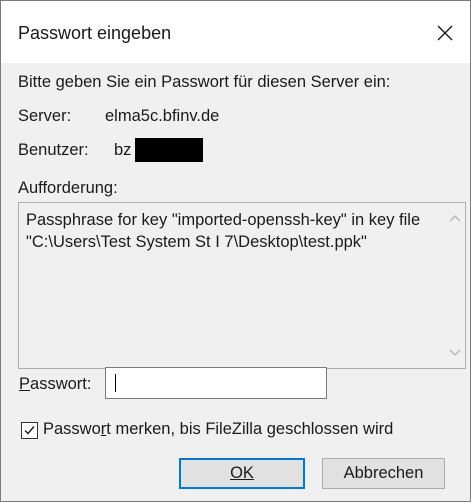 This screenshot has height=502, width=471. What do you see at coordinates (115, 383) in the screenshot?
I see `text-caret` at bounding box center [115, 383].